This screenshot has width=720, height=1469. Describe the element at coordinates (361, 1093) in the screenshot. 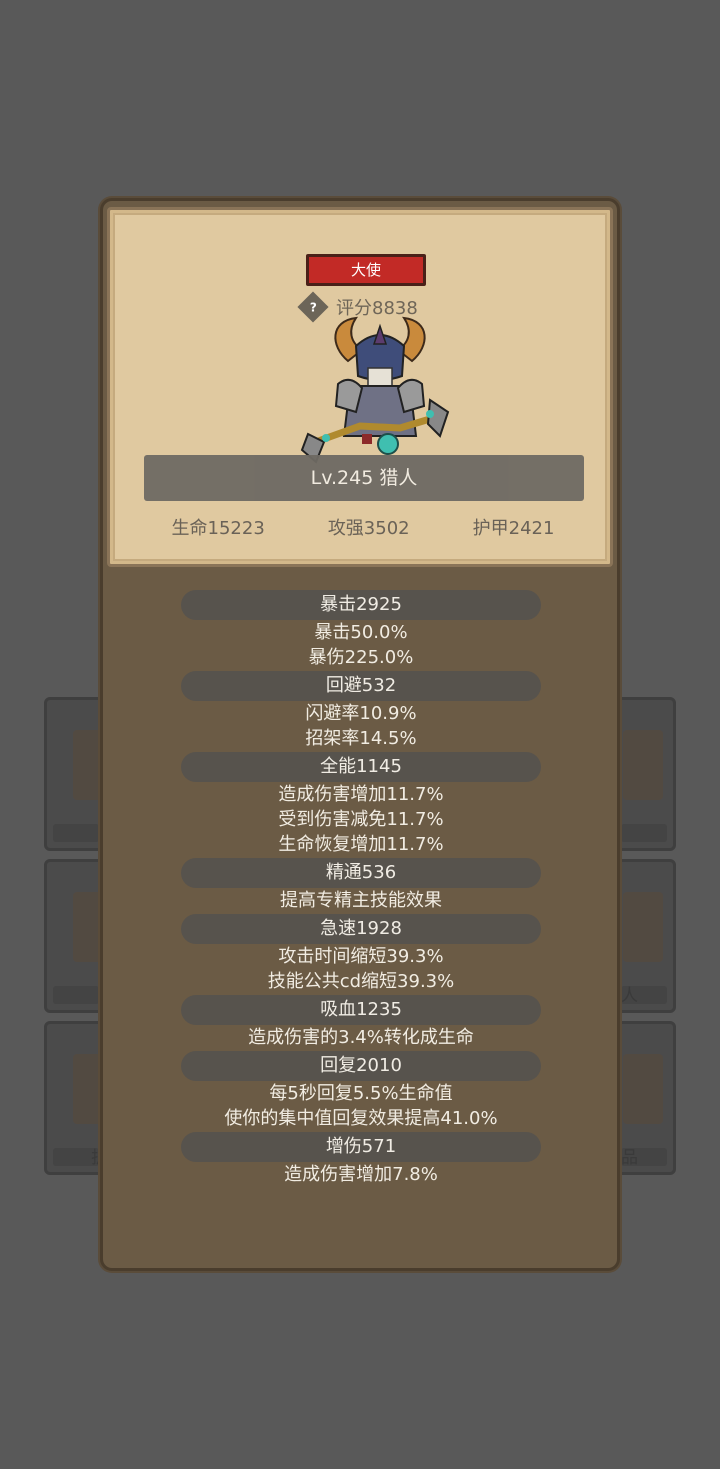

I see `stat-line: 每5秒回复5.5%生命值` at that location.